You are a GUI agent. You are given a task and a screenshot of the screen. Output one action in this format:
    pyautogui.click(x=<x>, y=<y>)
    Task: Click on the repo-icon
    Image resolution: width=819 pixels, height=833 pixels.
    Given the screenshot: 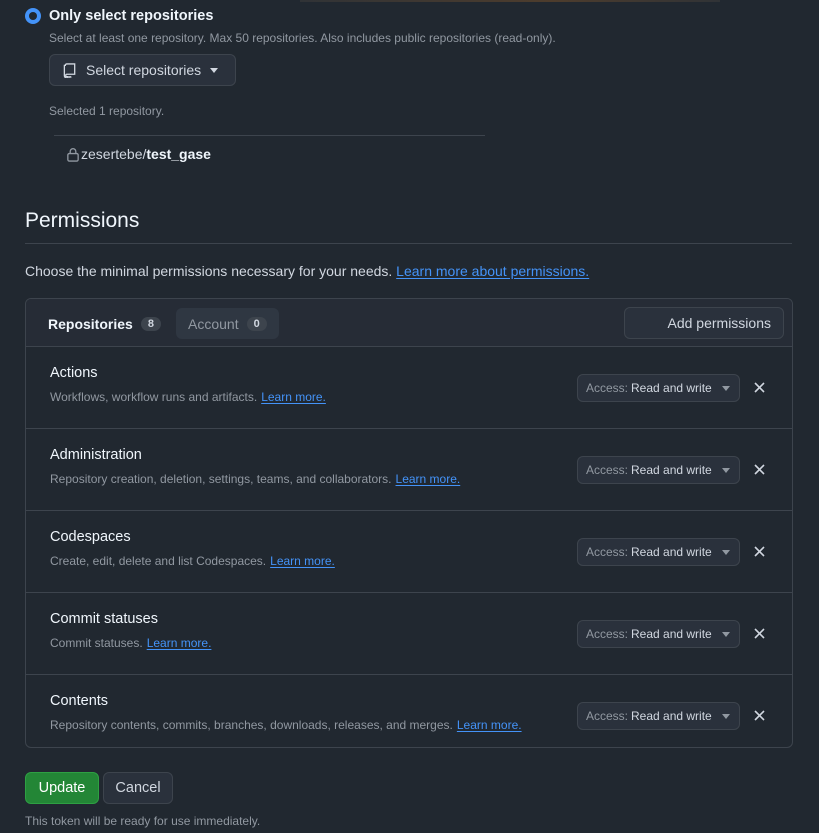 What is the action you would take?
    pyautogui.click(x=69, y=70)
    